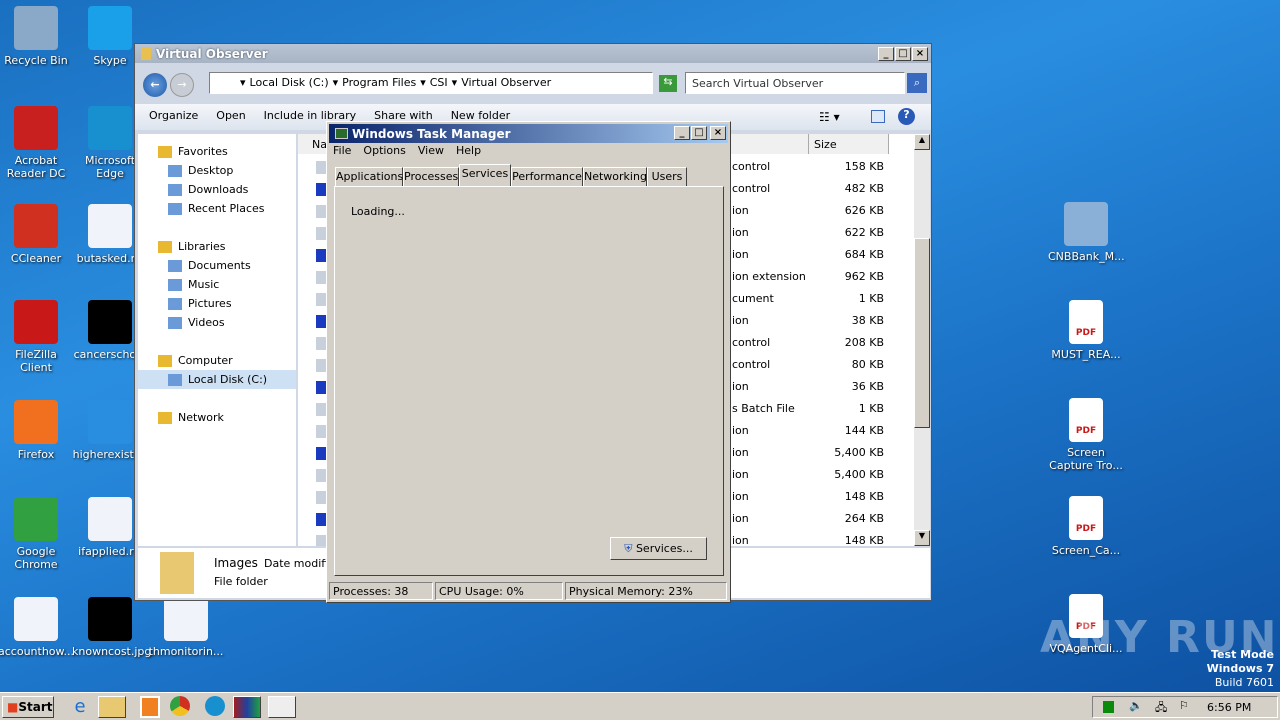  What do you see at coordinates (920, 54) in the screenshot?
I see `close-button: ×` at bounding box center [920, 54].